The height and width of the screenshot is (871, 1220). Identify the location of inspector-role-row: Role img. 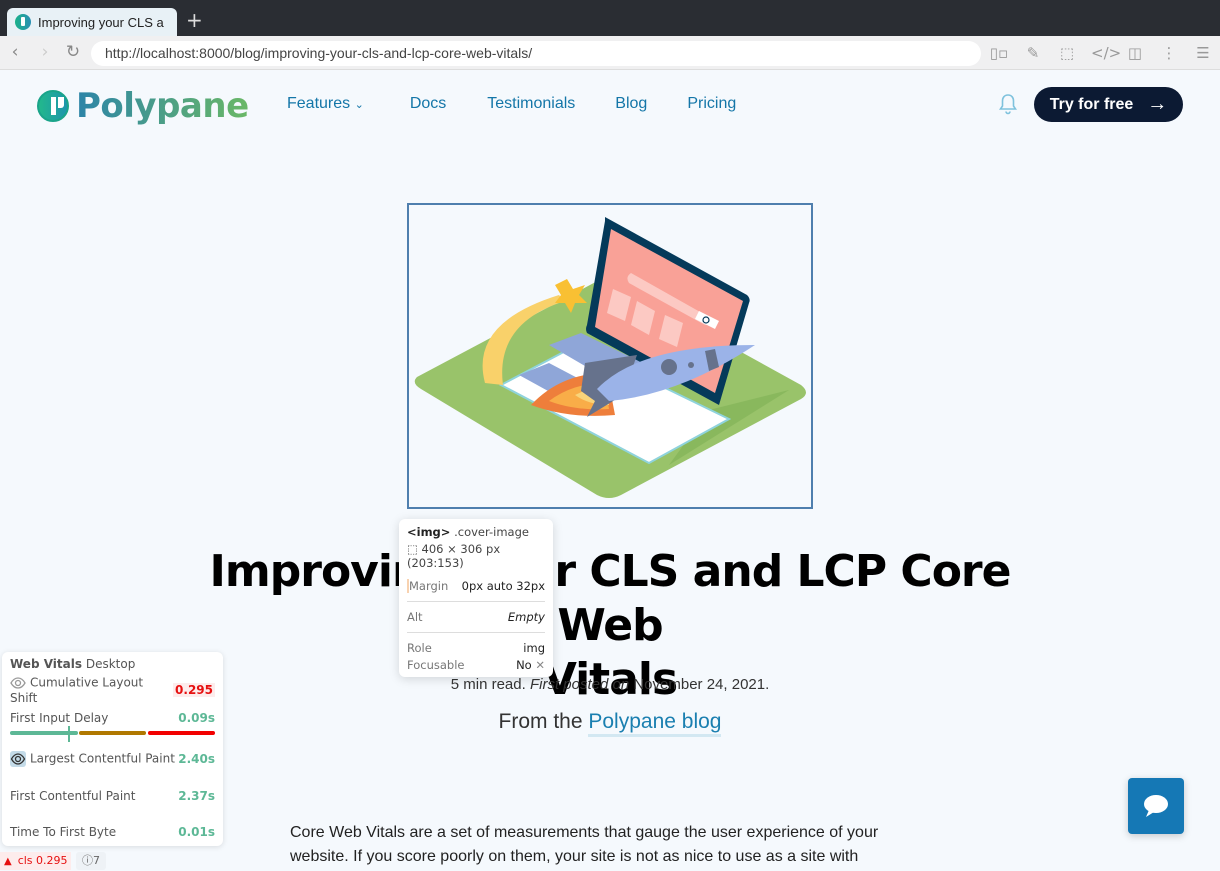
(476, 648).